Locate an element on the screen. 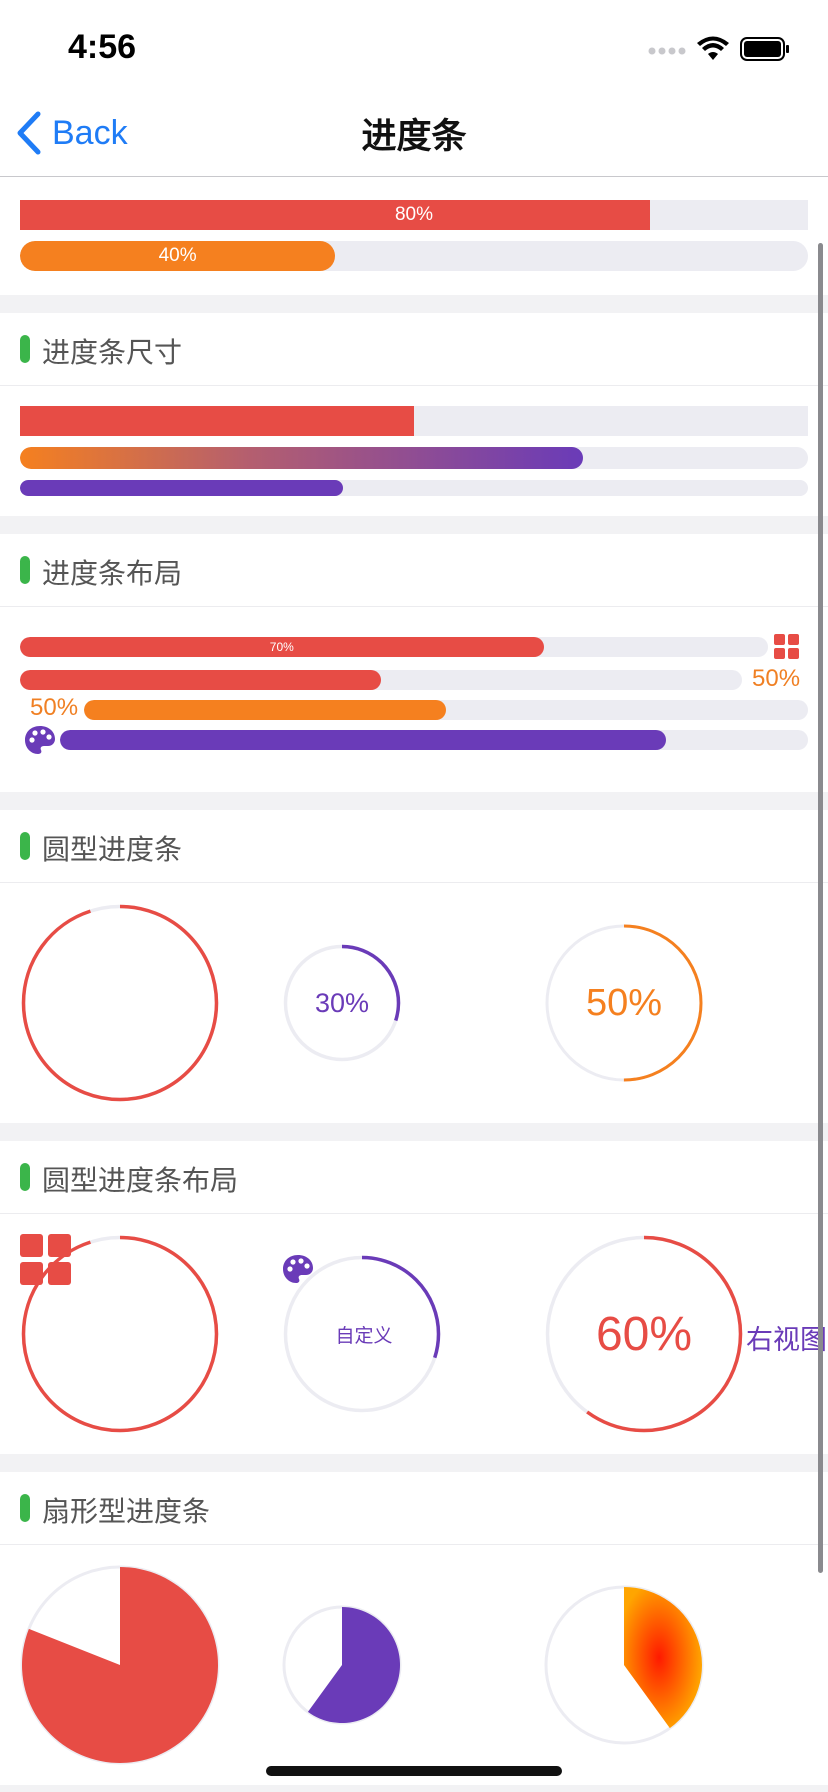  circle-center is located at coordinates (120, 1334).